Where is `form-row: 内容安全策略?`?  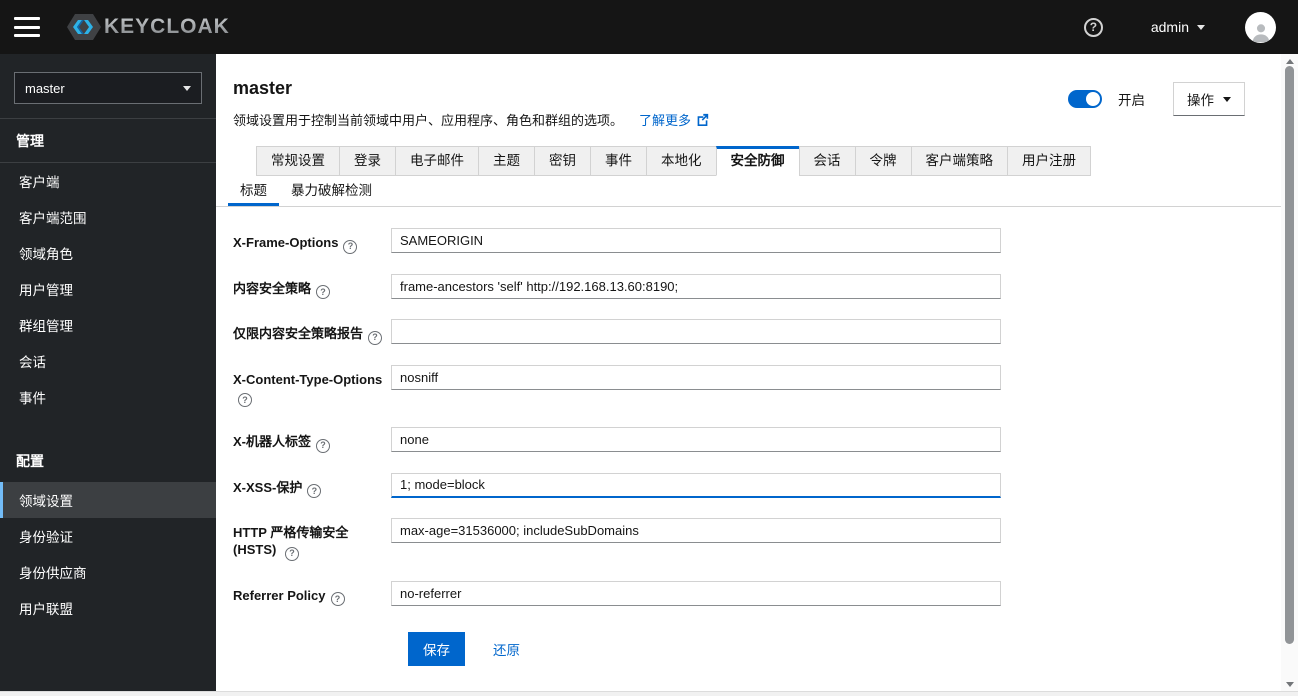
form-row: 内容安全策略? is located at coordinates (757, 286).